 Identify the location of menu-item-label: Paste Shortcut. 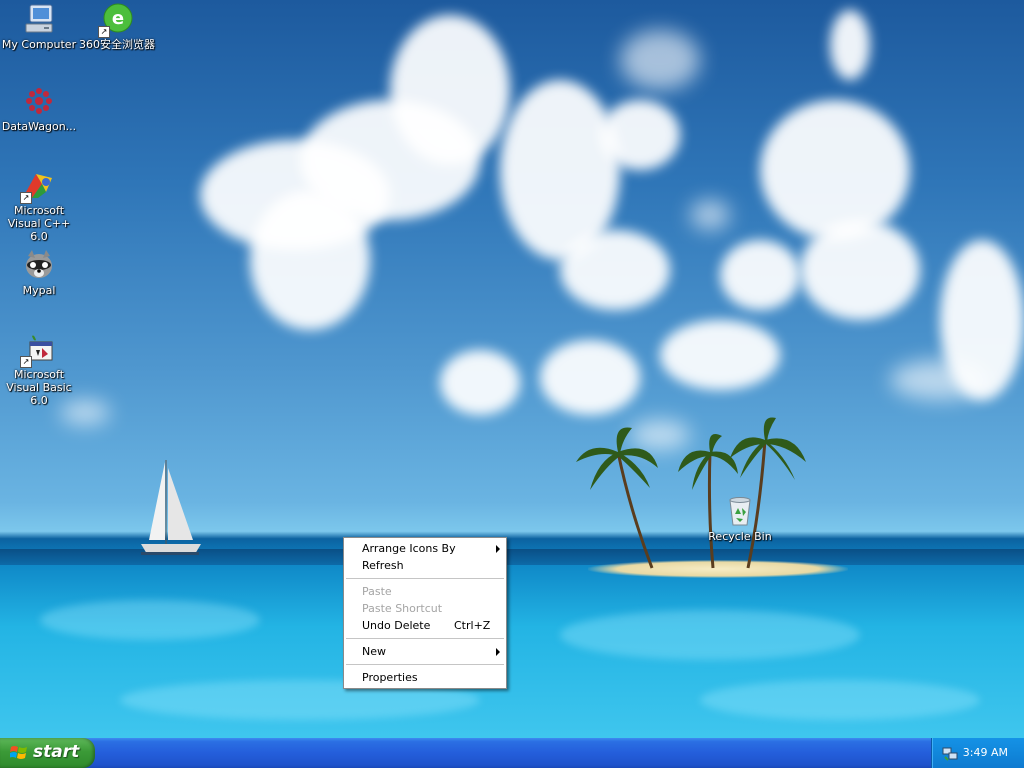
(402, 608).